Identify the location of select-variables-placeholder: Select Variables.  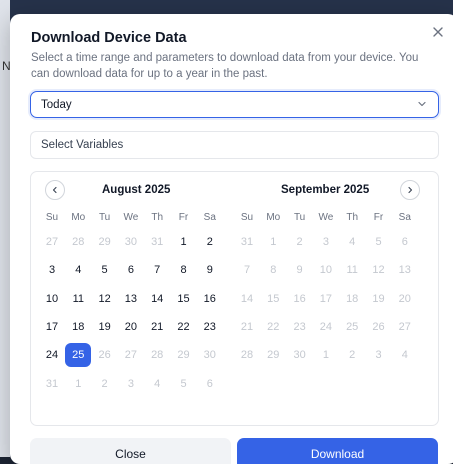
(82, 145).